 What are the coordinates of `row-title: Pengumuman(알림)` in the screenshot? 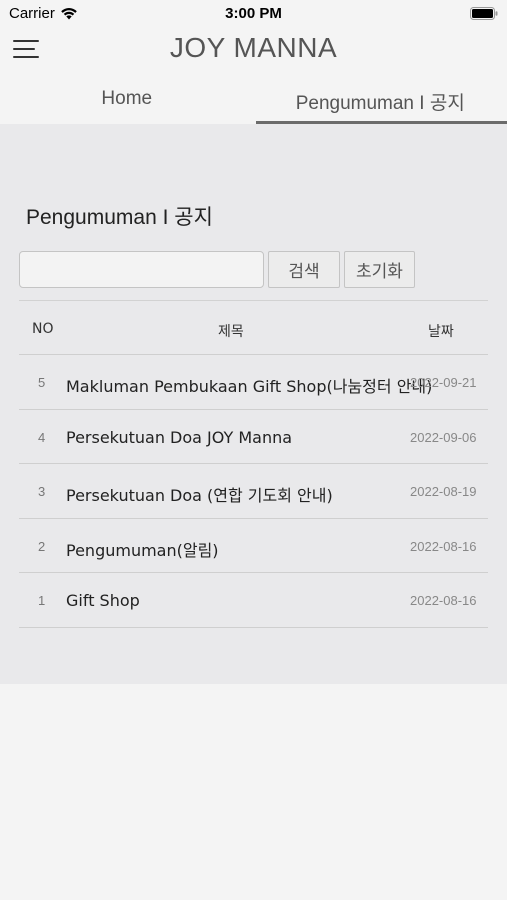 It's located at (142, 549).